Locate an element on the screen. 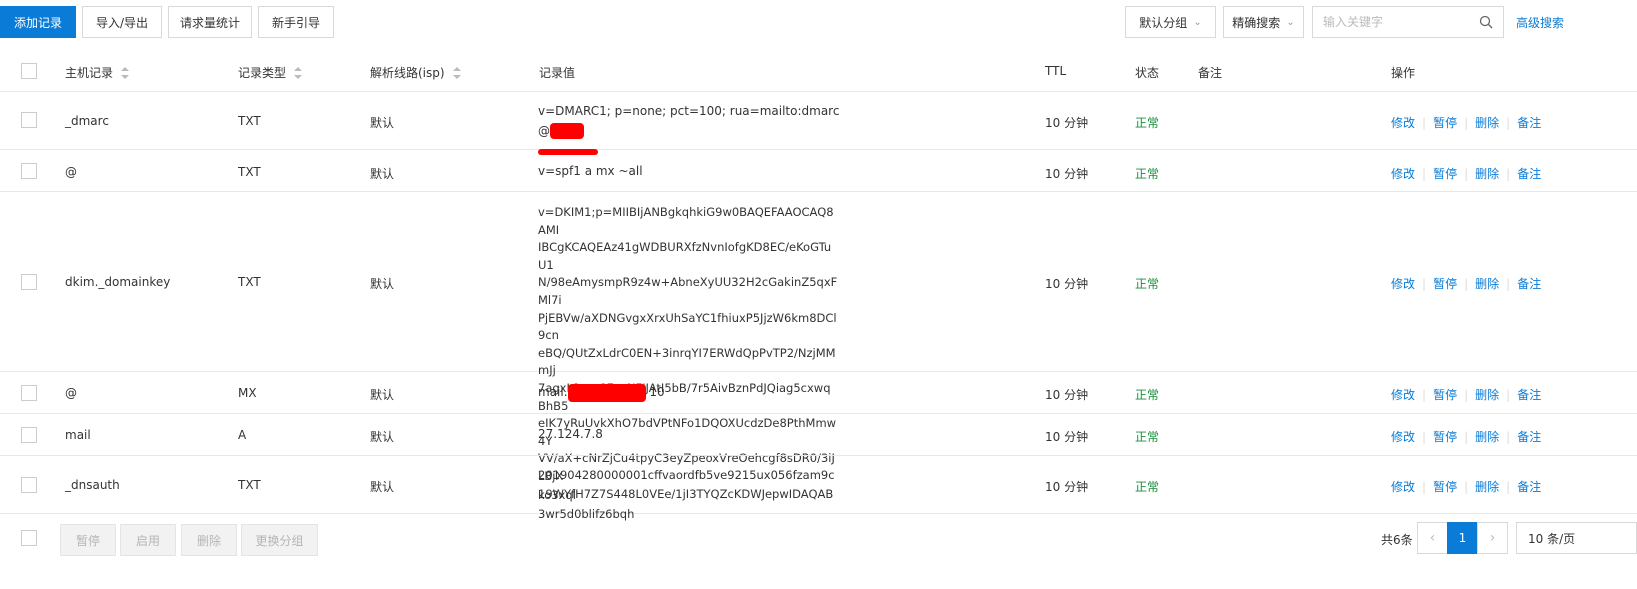 The width and height of the screenshot is (1637, 589). host-cell: @ is located at coordinates (71, 172).